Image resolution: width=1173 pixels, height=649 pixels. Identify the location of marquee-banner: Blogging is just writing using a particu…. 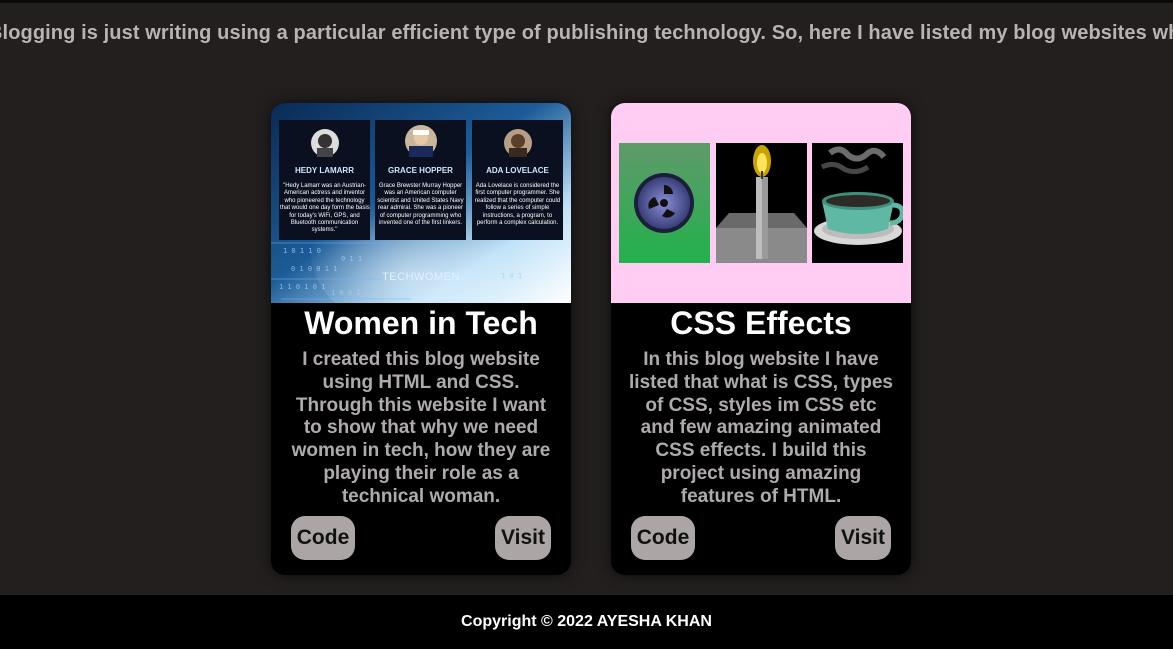
(586, 35).